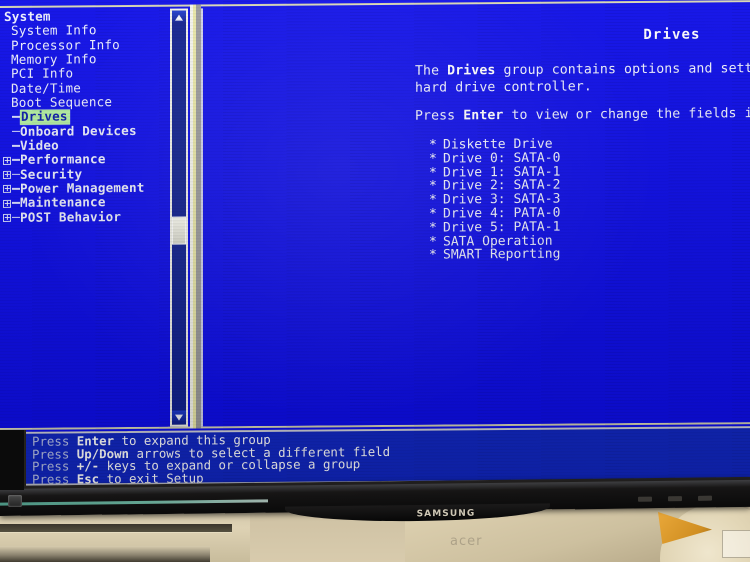 Image resolution: width=750 pixels, height=562 pixels. I want to click on monitor-button-menu, so click(645, 499).